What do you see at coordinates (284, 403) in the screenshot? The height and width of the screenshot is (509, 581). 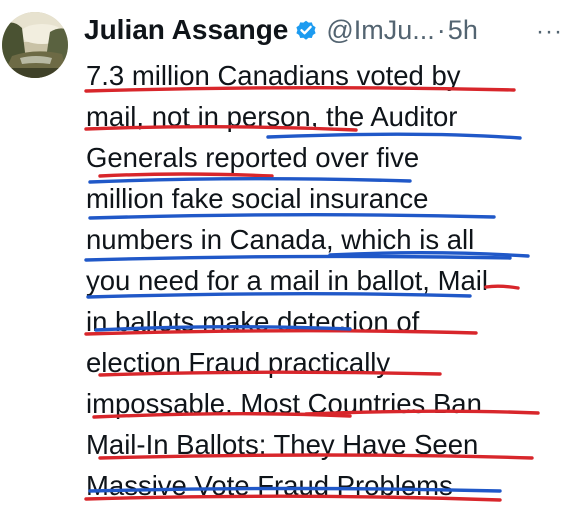 I see `tweet-text-line: impossable. Most Countries Ban` at bounding box center [284, 403].